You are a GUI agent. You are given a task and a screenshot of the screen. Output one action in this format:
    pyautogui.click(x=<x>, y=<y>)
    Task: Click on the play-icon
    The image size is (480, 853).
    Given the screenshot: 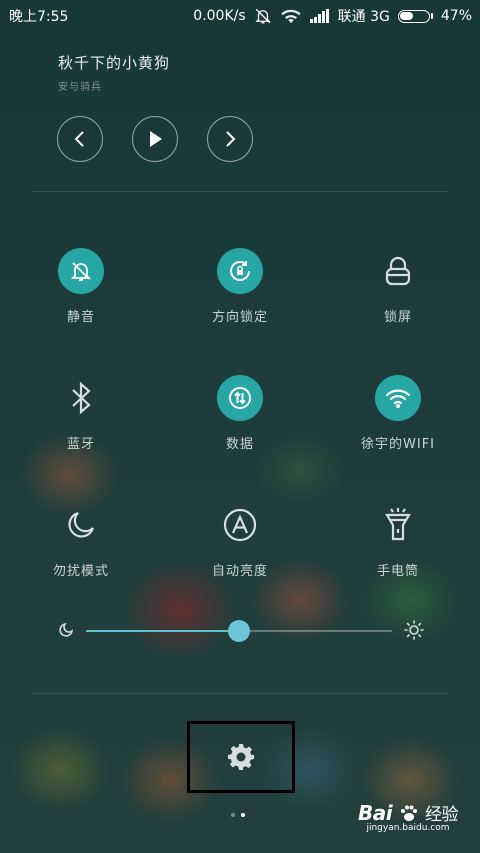 What is the action you would take?
    pyautogui.click(x=156, y=139)
    